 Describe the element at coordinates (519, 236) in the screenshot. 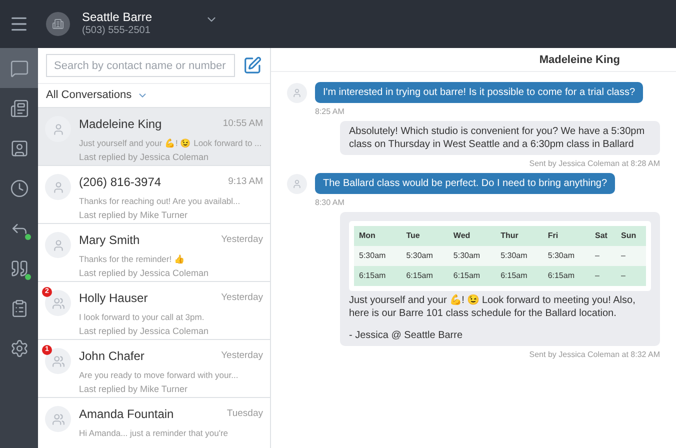

I see `table-header: Thur` at that location.